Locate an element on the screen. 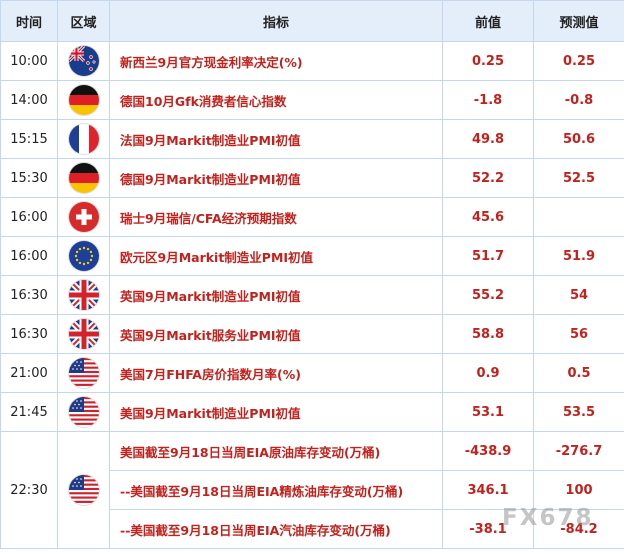  row-previous: 0.9 is located at coordinates (488, 373).